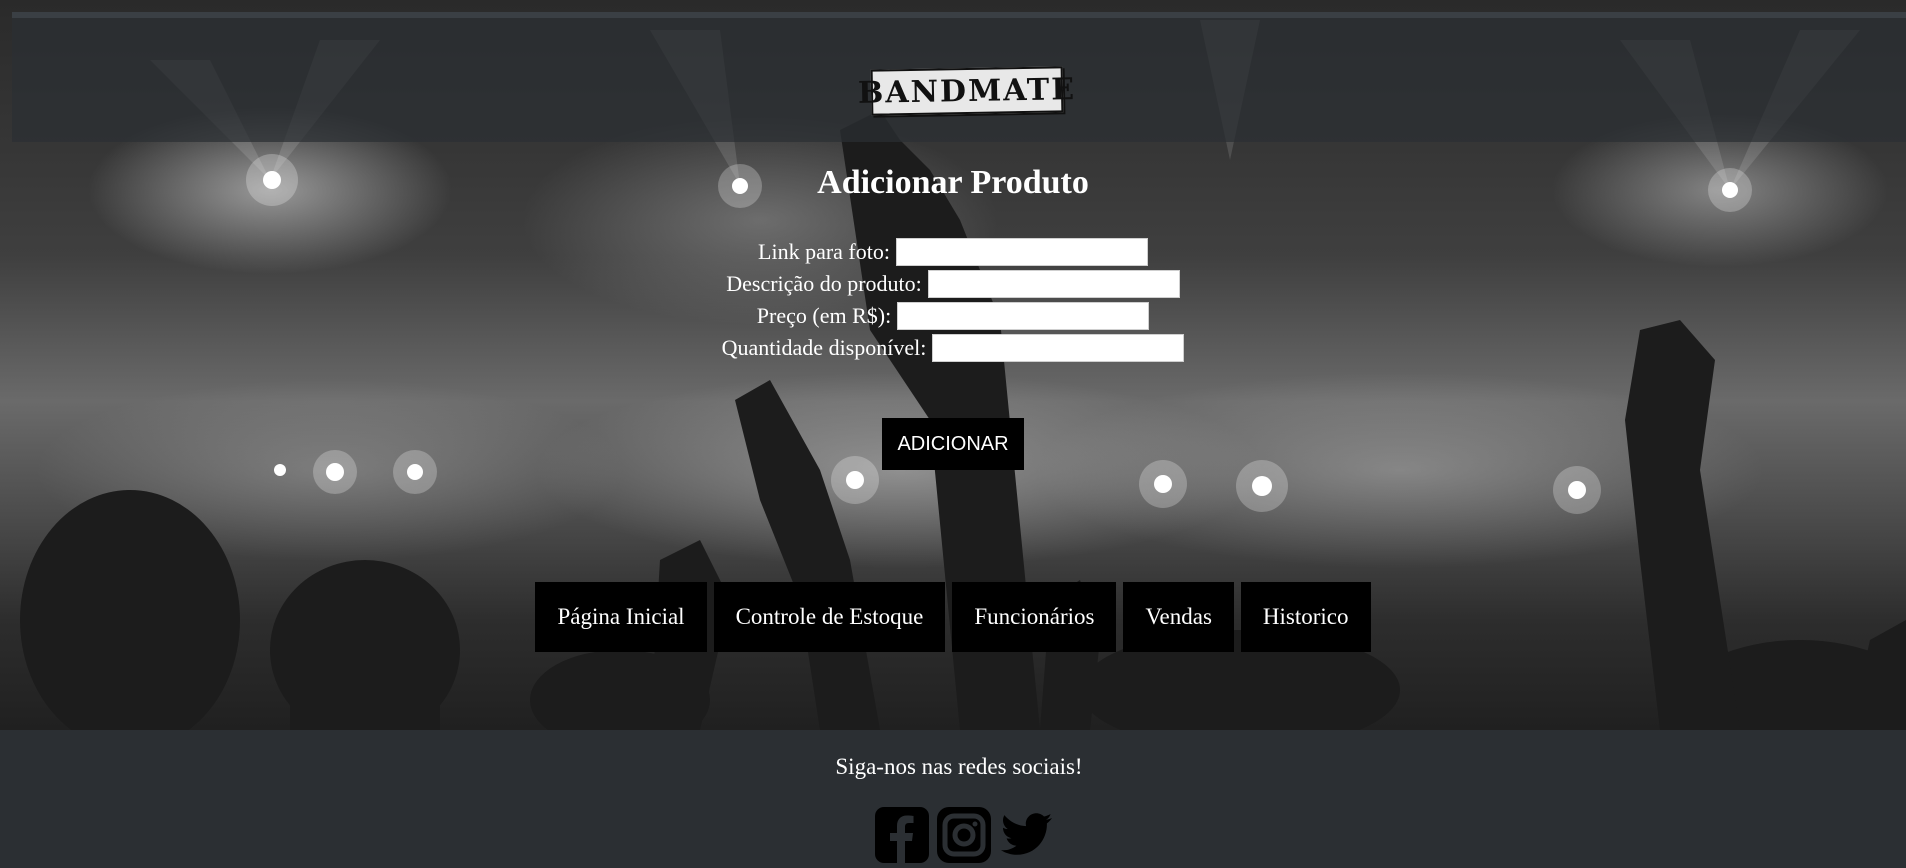 This screenshot has height=868, width=1906. Describe the element at coordinates (829, 617) in the screenshot. I see `nav-item-stock-control: Controle de Estoque` at that location.